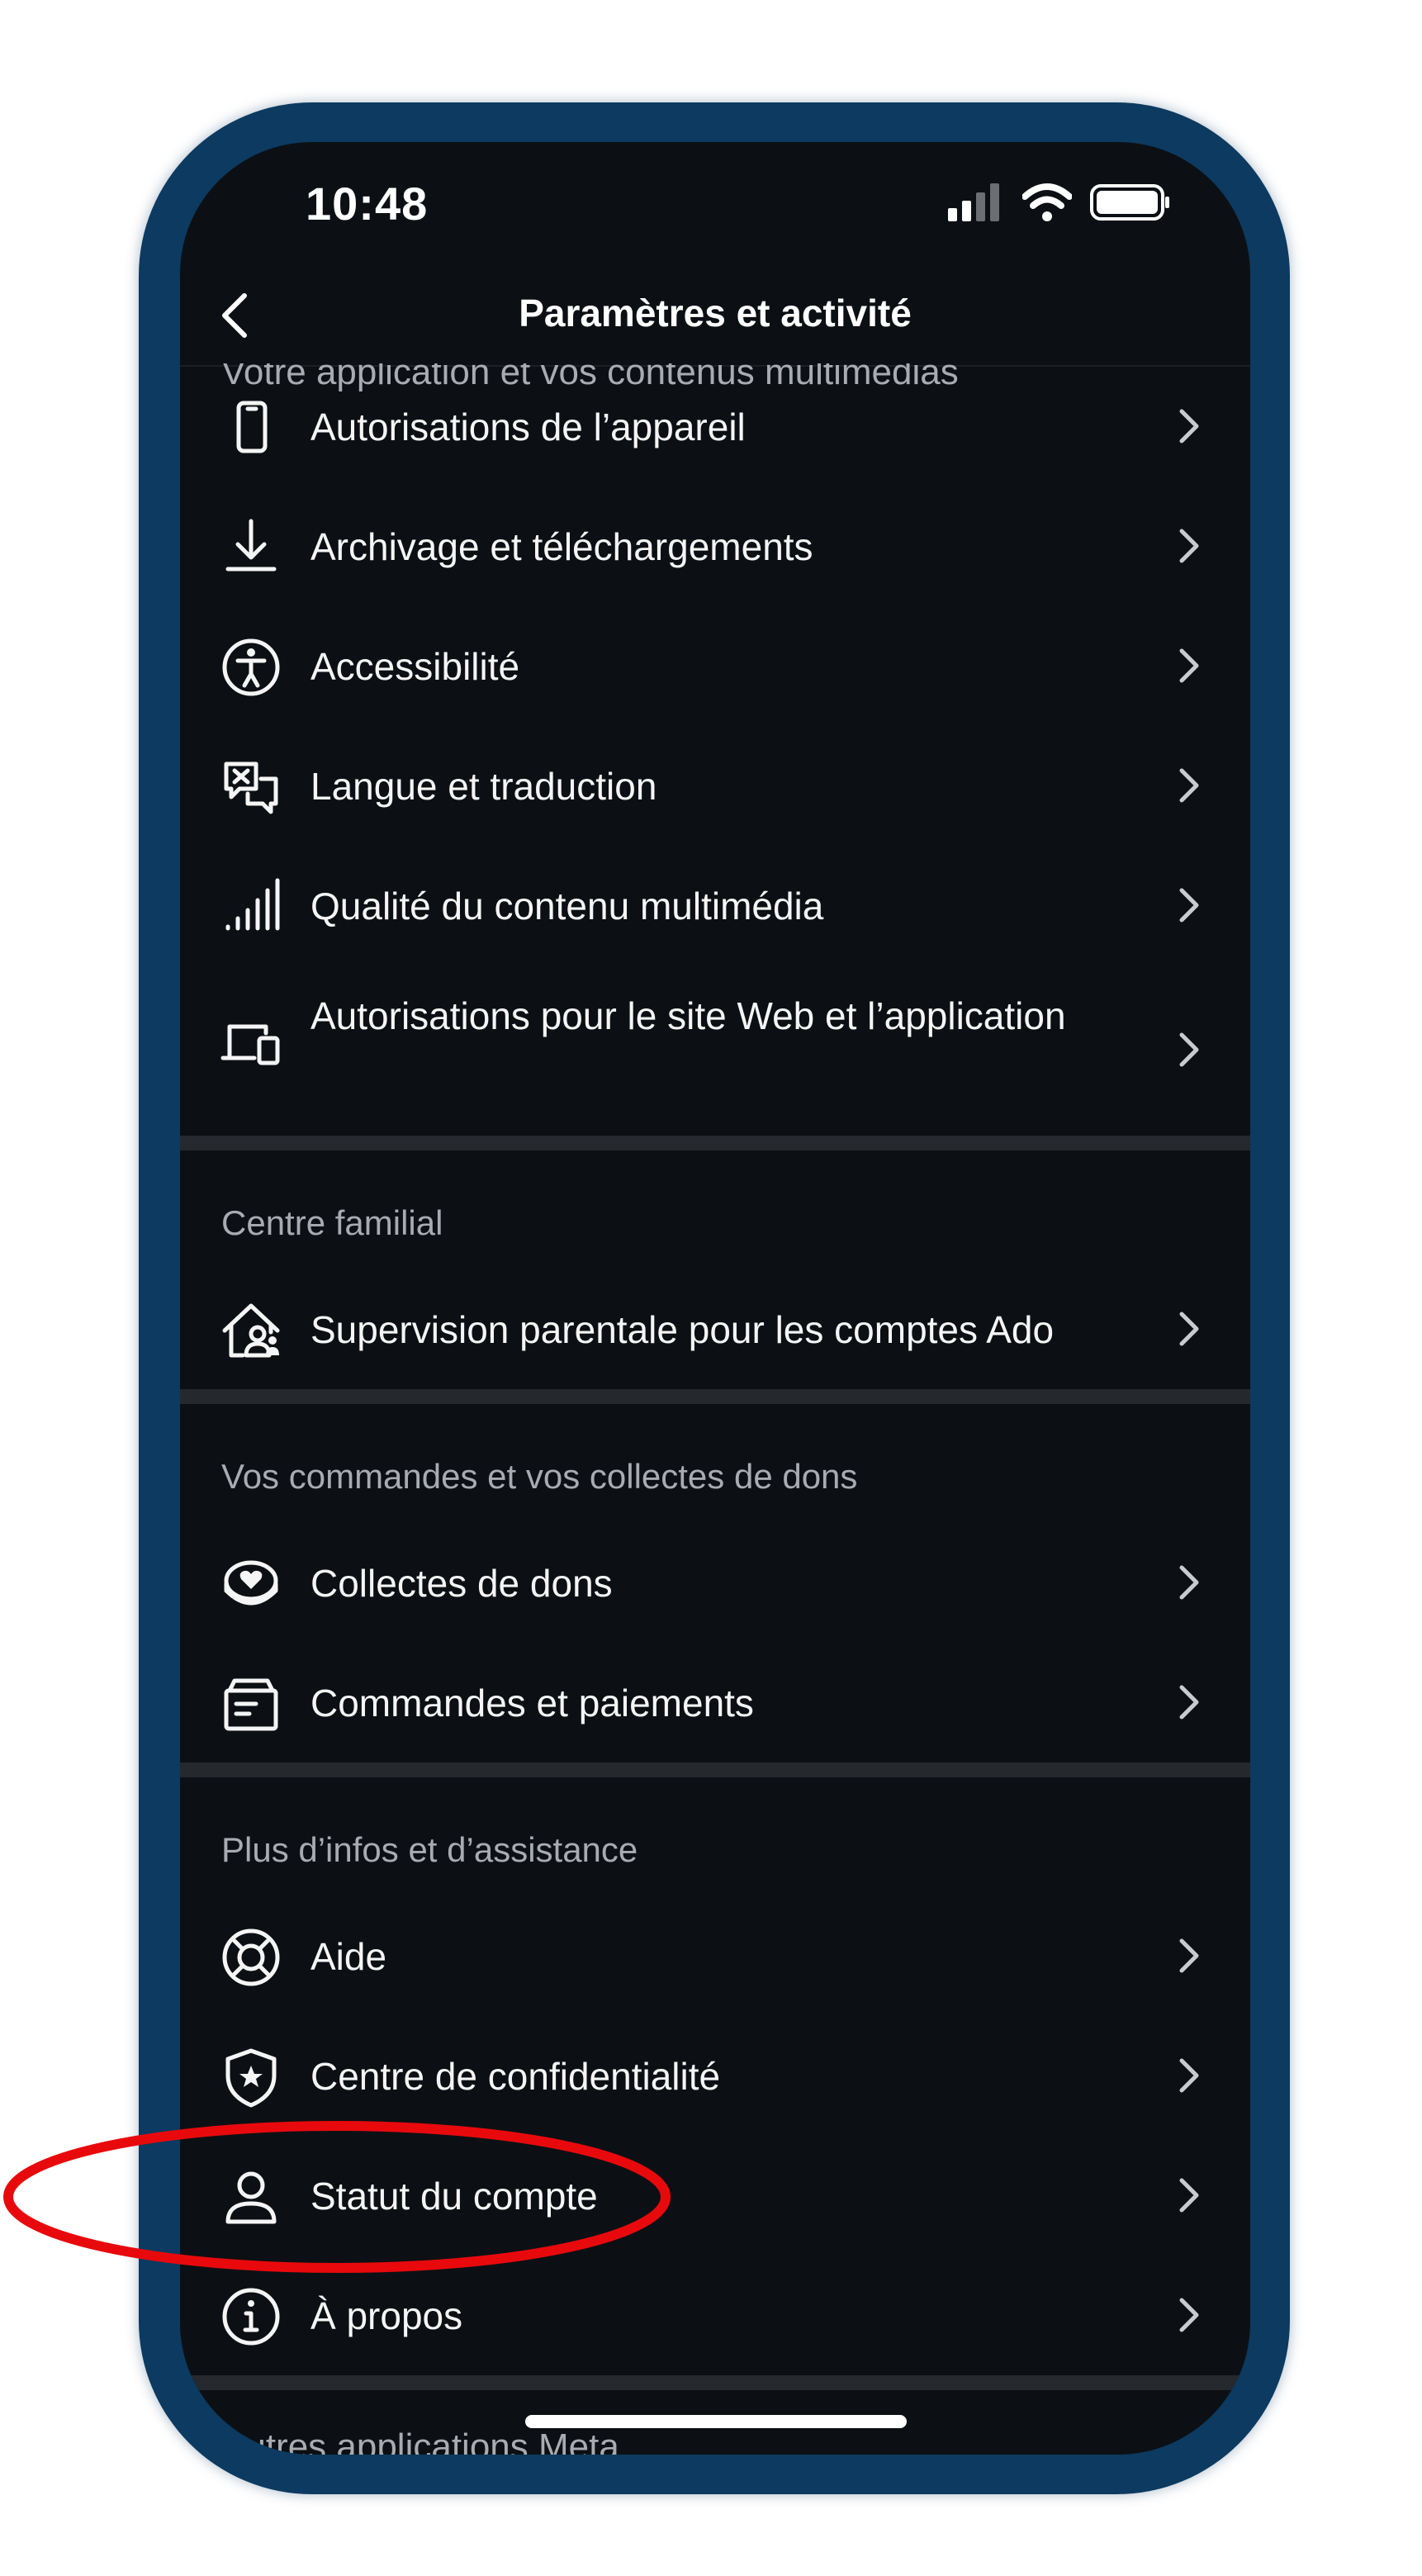 The image size is (1422, 2576). Describe the element at coordinates (415, 666) in the screenshot. I see `accessibility-label: Accessibilité` at that location.